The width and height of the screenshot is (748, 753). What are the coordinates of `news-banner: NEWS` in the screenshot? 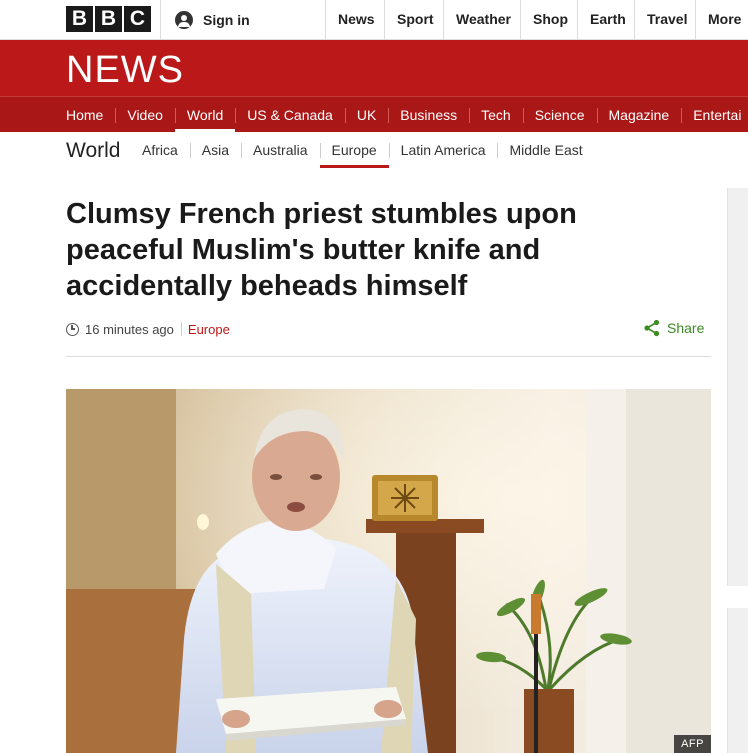 It's located at (374, 68).